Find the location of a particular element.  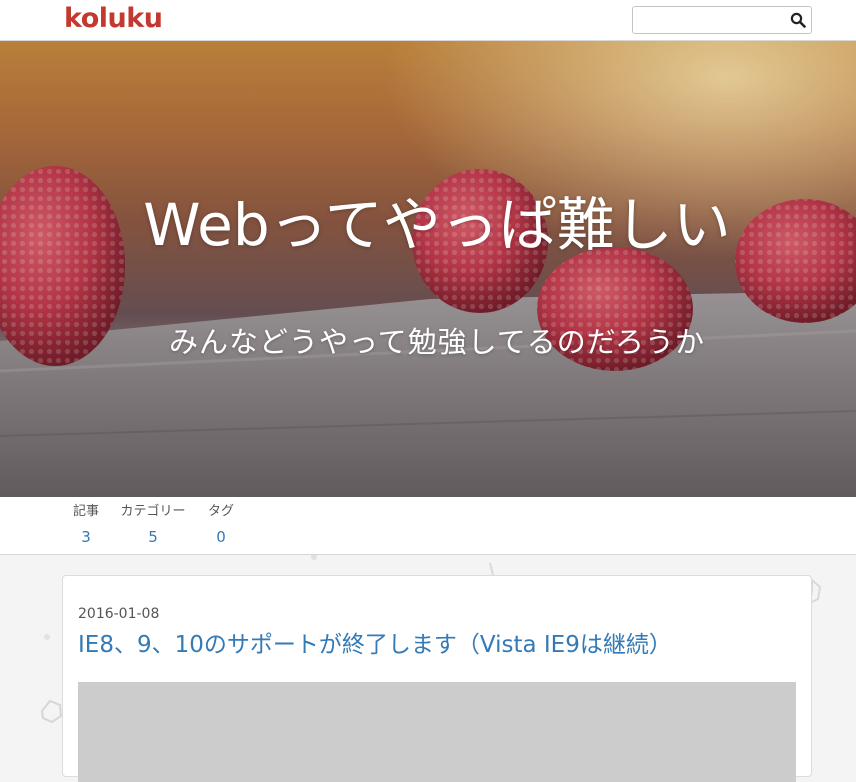

stat-categories: カテゴリー 5 is located at coordinates (153, 525).